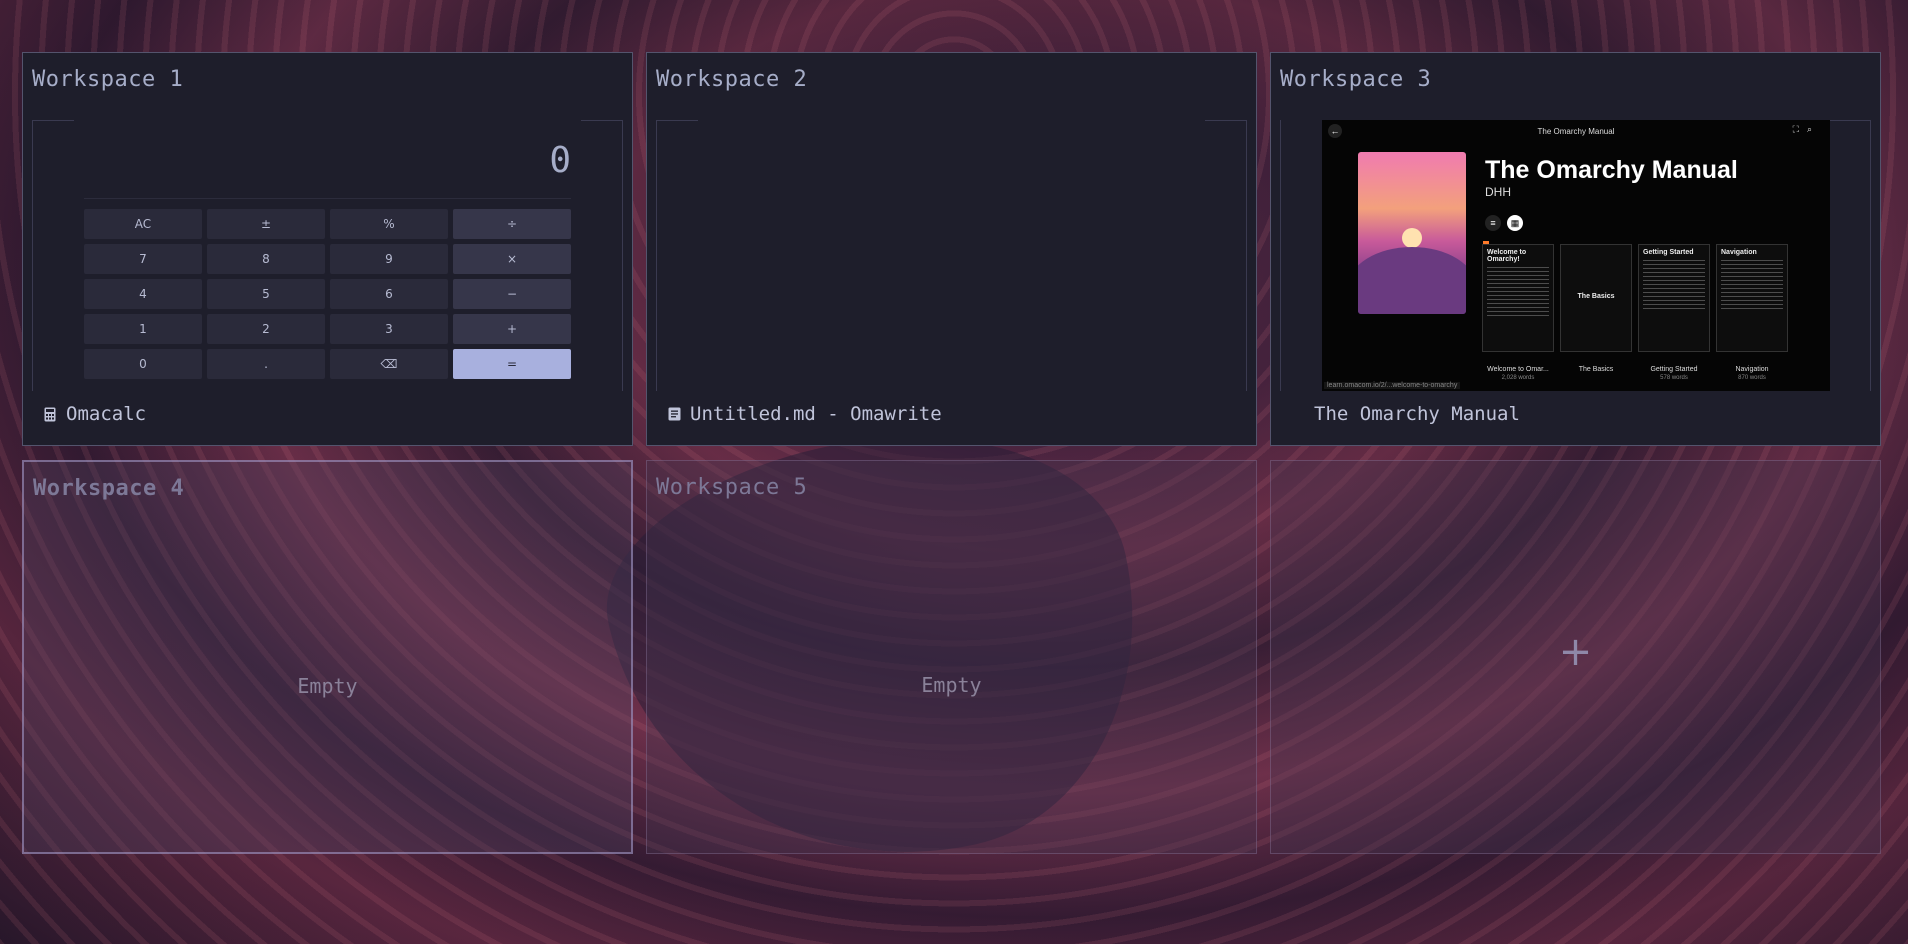 The height and width of the screenshot is (944, 1908). What do you see at coordinates (732, 79) in the screenshot?
I see `workspace-title: Workspace 2` at bounding box center [732, 79].